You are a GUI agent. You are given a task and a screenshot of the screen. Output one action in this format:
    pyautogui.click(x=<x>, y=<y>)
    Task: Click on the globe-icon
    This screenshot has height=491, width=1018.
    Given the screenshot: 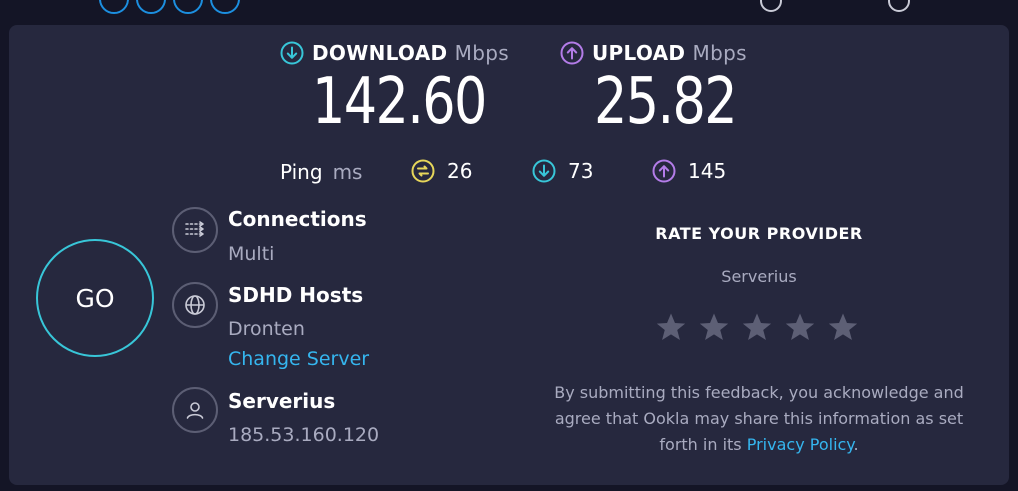 What is the action you would take?
    pyautogui.click(x=195, y=305)
    